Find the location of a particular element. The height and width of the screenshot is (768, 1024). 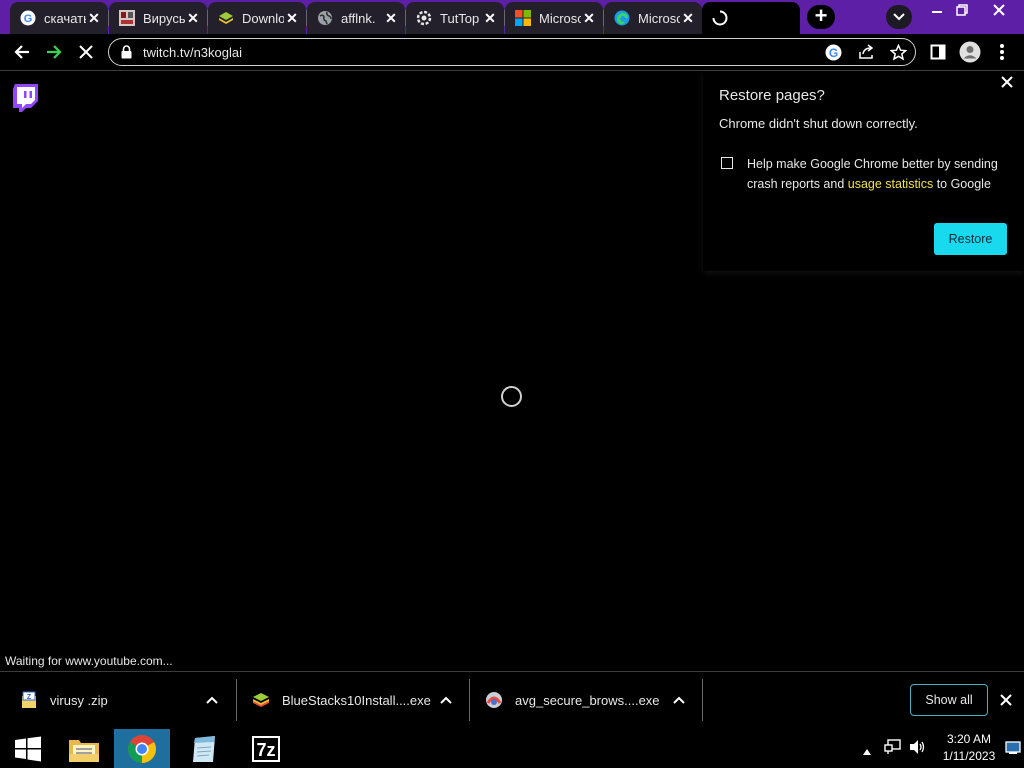

address-bar: twitch.tv/n3koglai G is located at coordinates (512, 52).